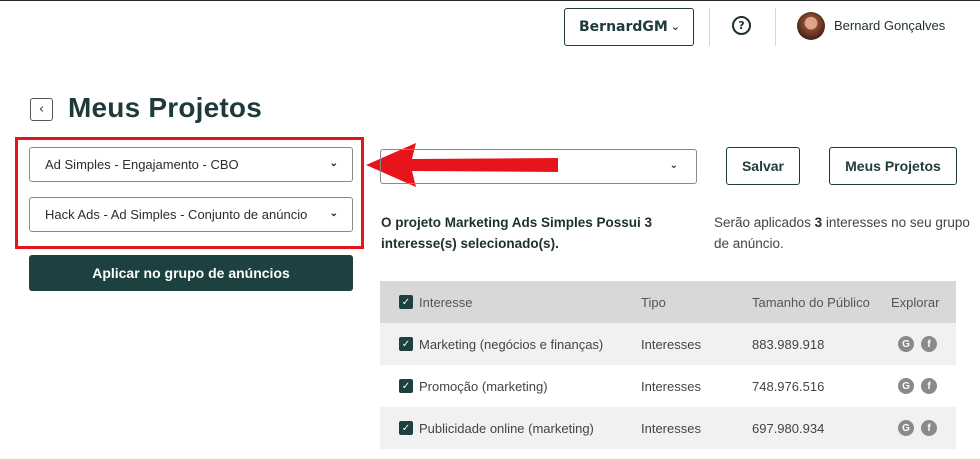 The height and width of the screenshot is (459, 980). What do you see at coordinates (764, 222) in the screenshot?
I see `apply-info-prefix: Serão aplicados` at bounding box center [764, 222].